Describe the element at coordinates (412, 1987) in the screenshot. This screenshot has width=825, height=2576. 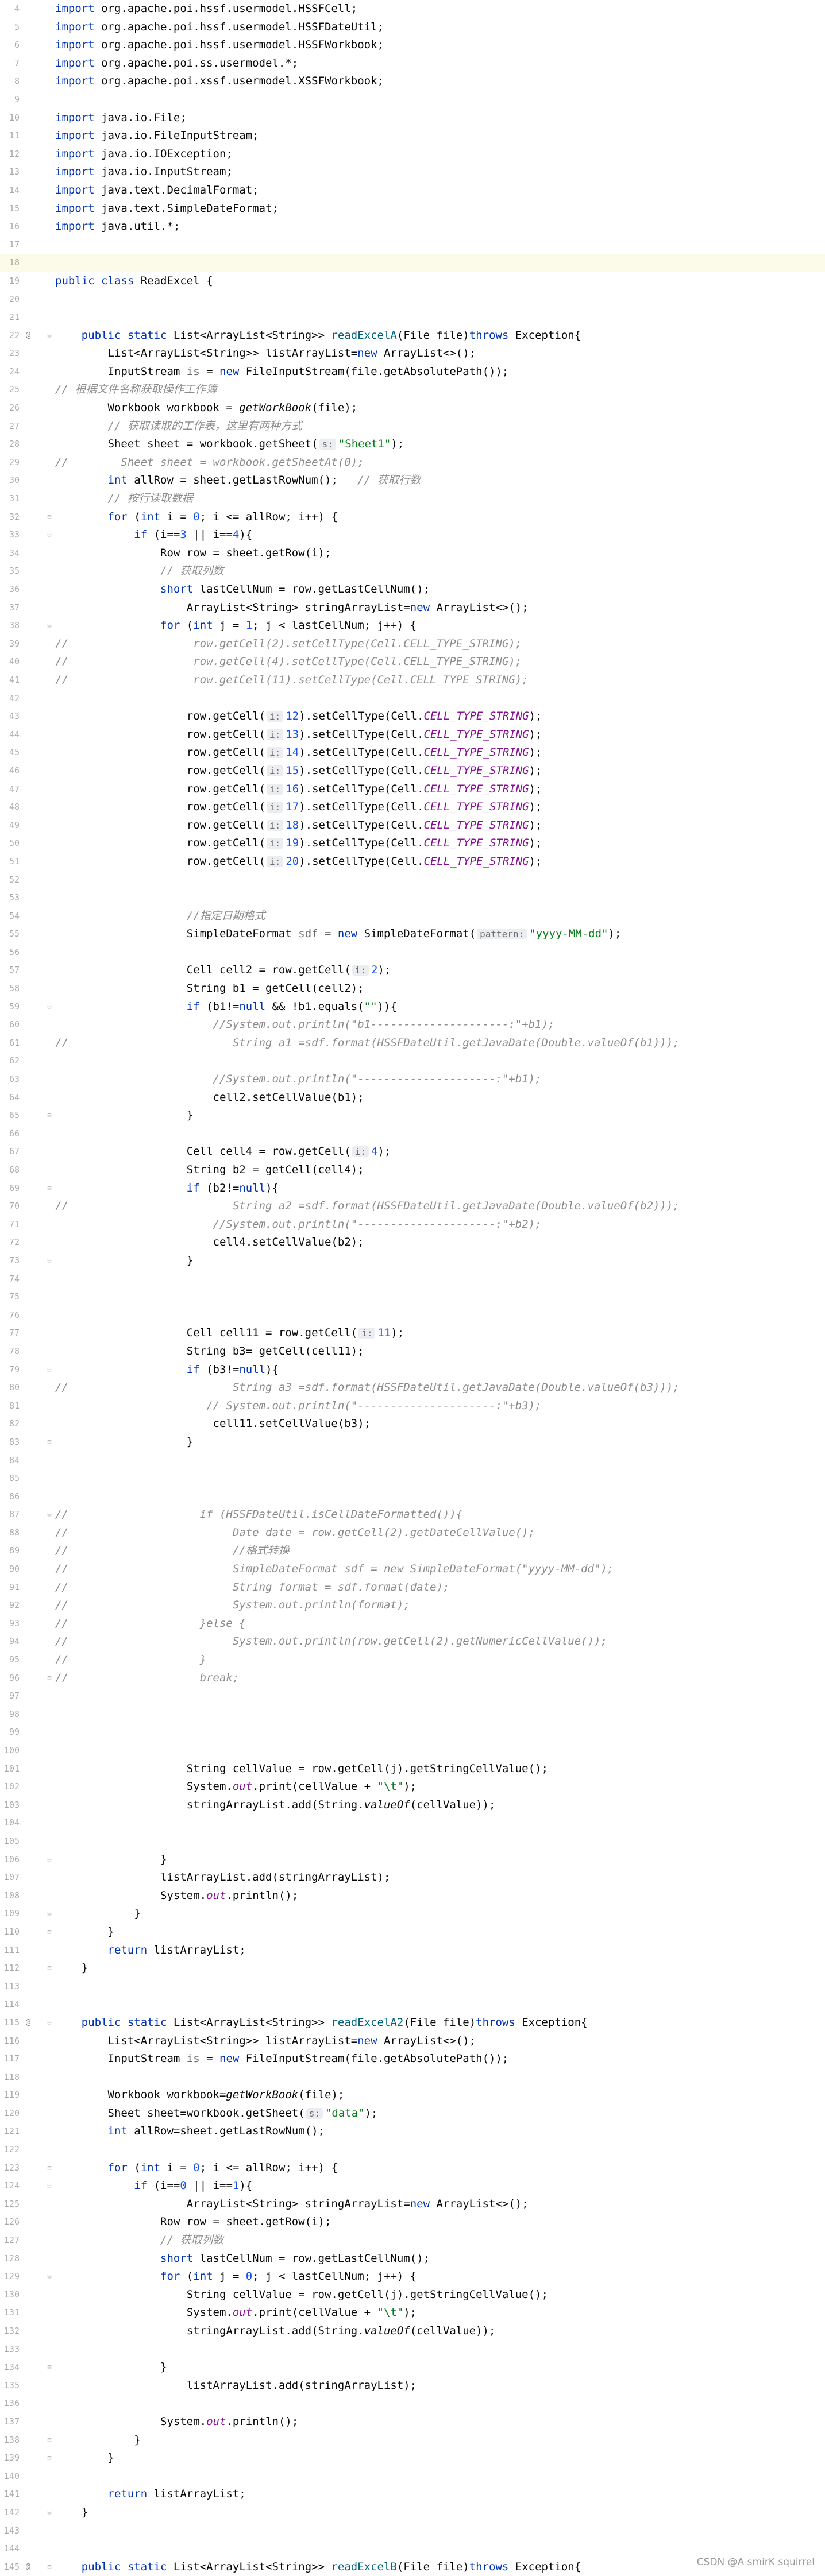
I see `code-line: 113` at that location.